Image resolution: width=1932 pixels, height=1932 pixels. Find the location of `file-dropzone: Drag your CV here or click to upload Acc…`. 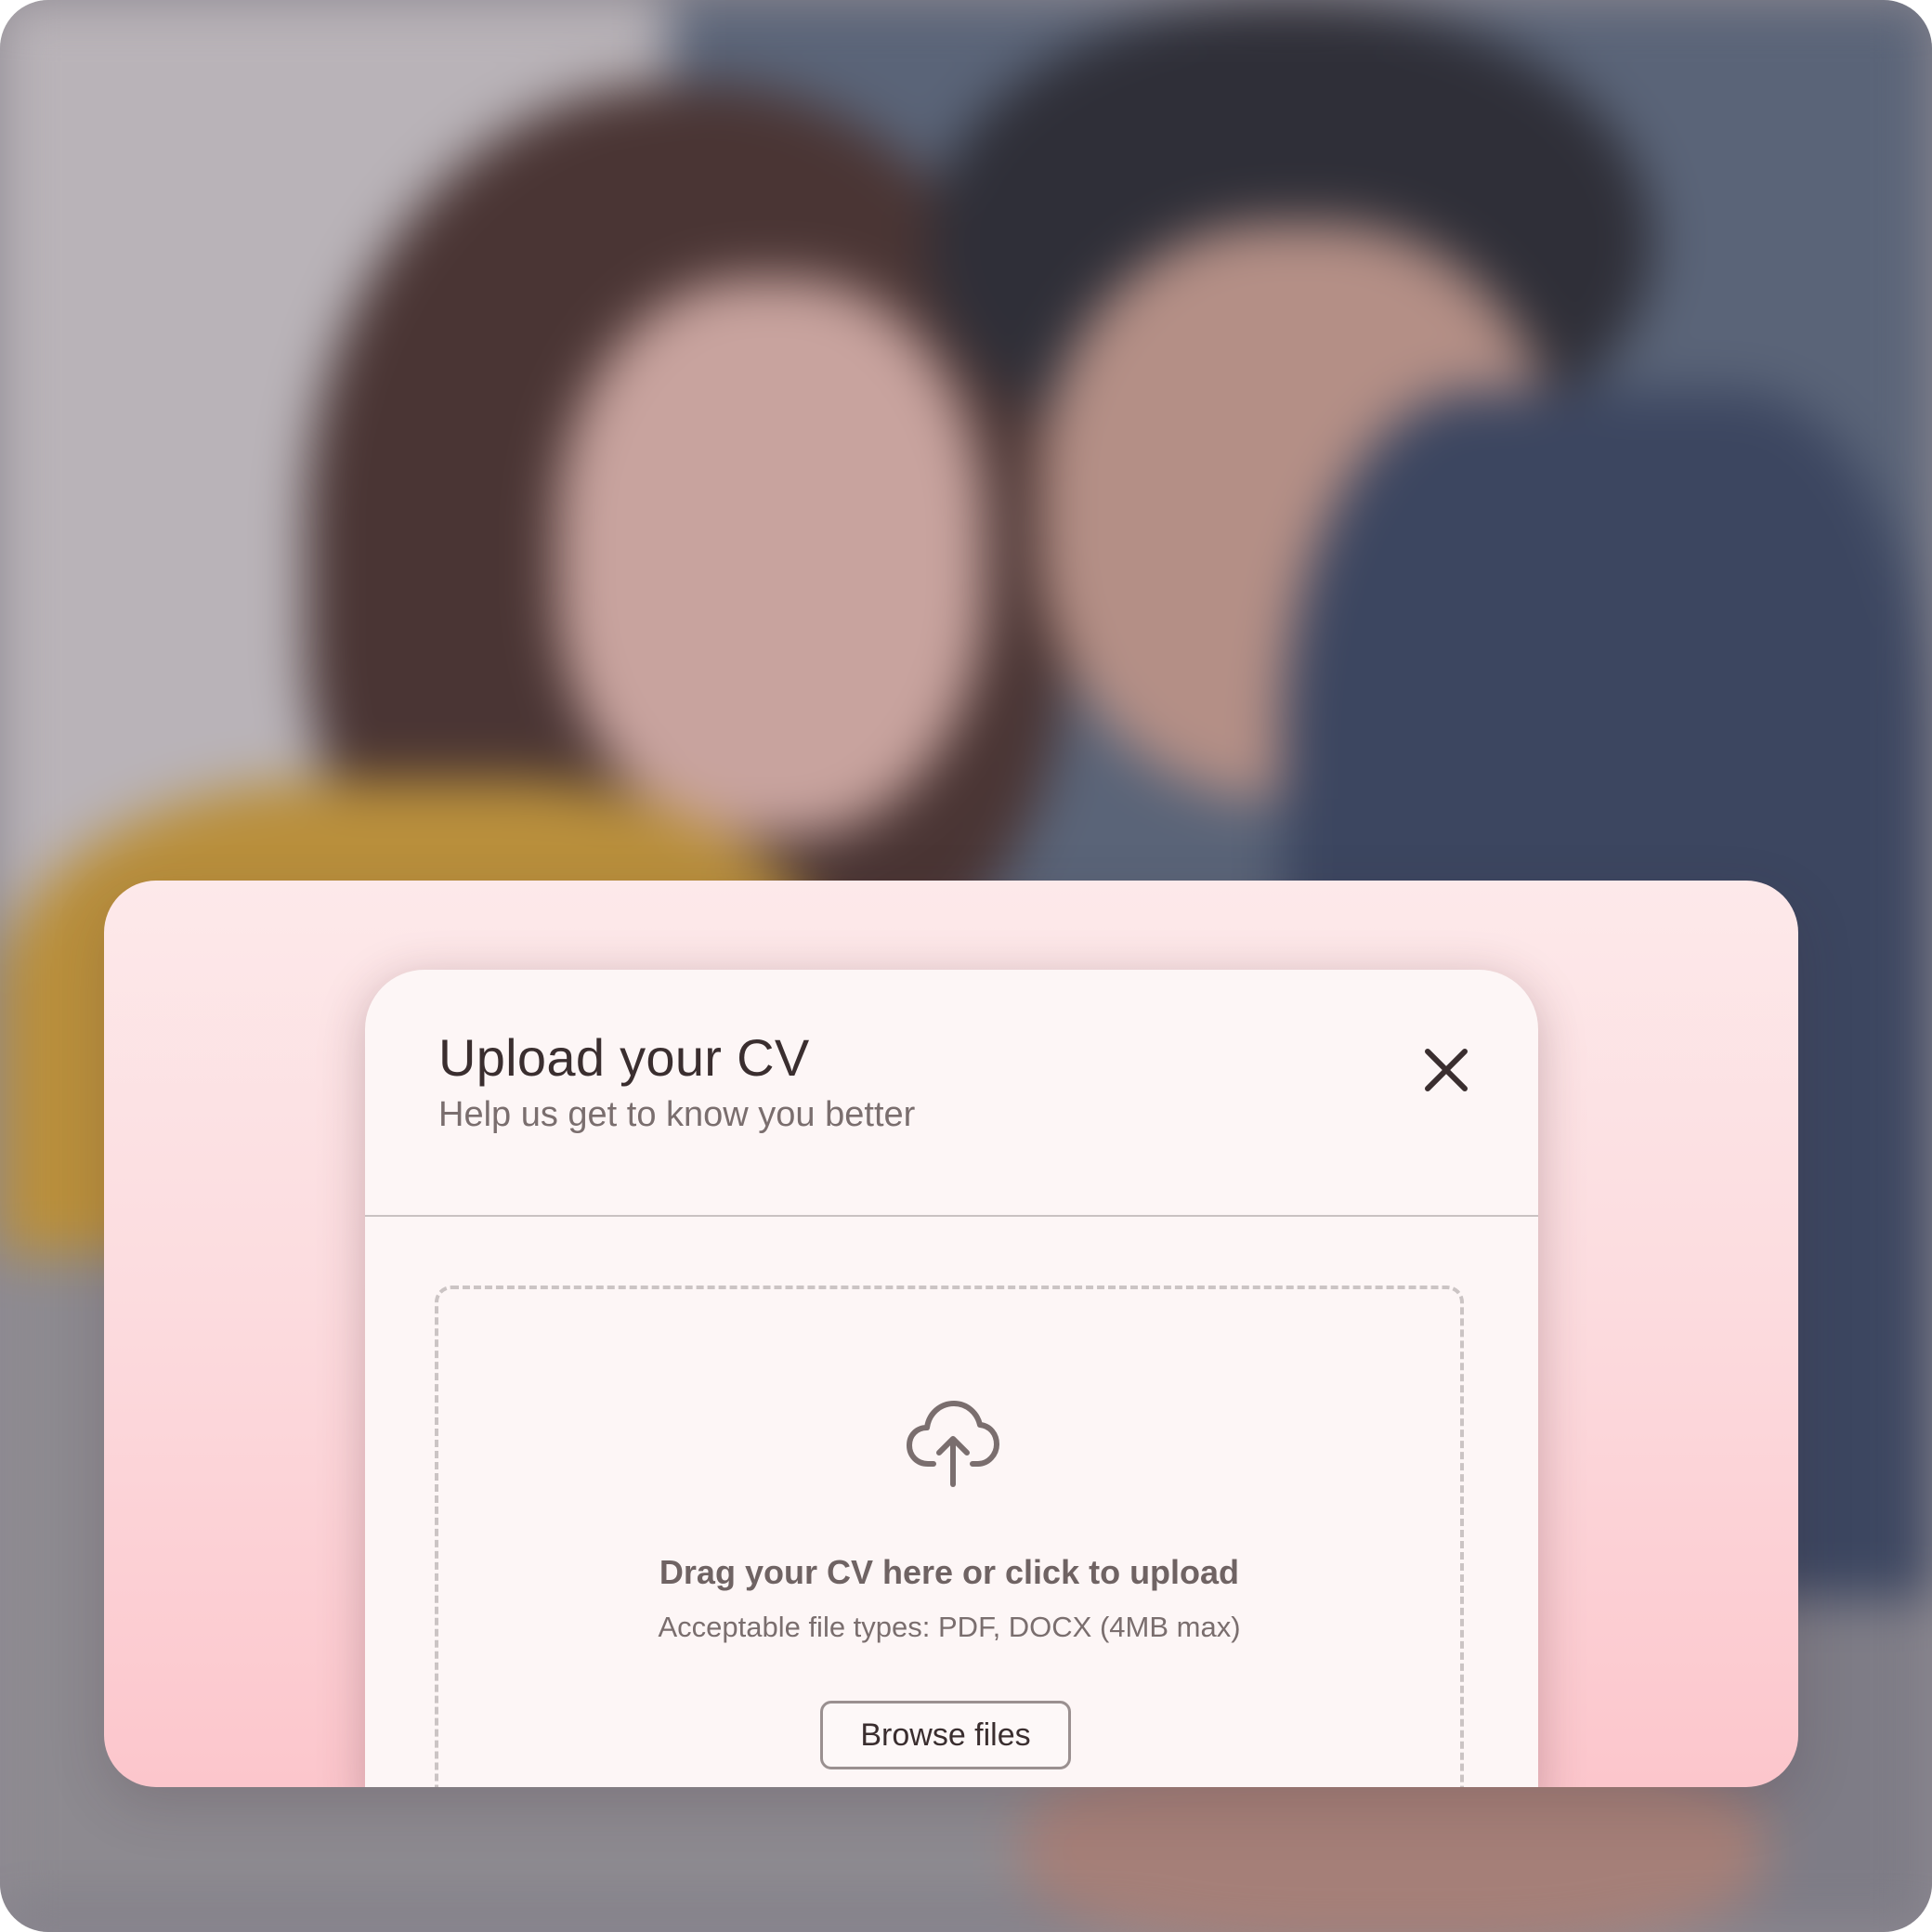

file-dropzone: Drag your CV here or click to upload Acc… is located at coordinates (949, 1536).